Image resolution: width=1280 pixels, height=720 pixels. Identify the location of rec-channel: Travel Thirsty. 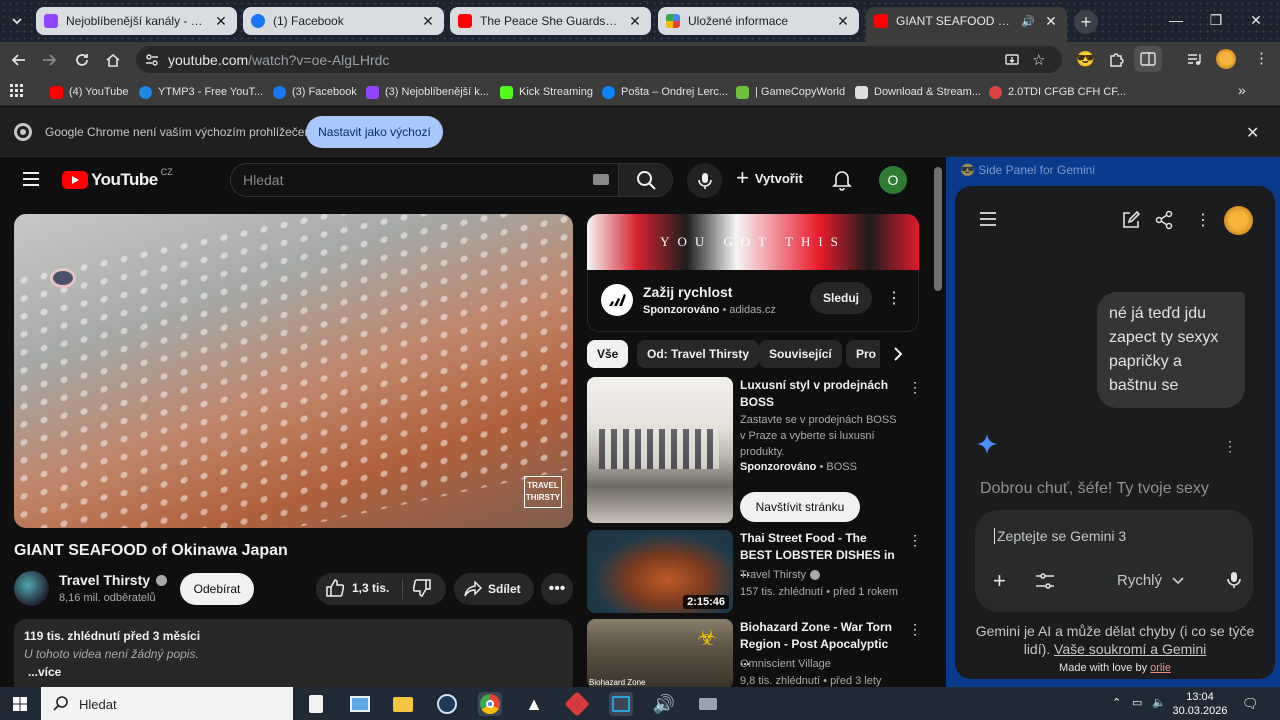
(820, 575).